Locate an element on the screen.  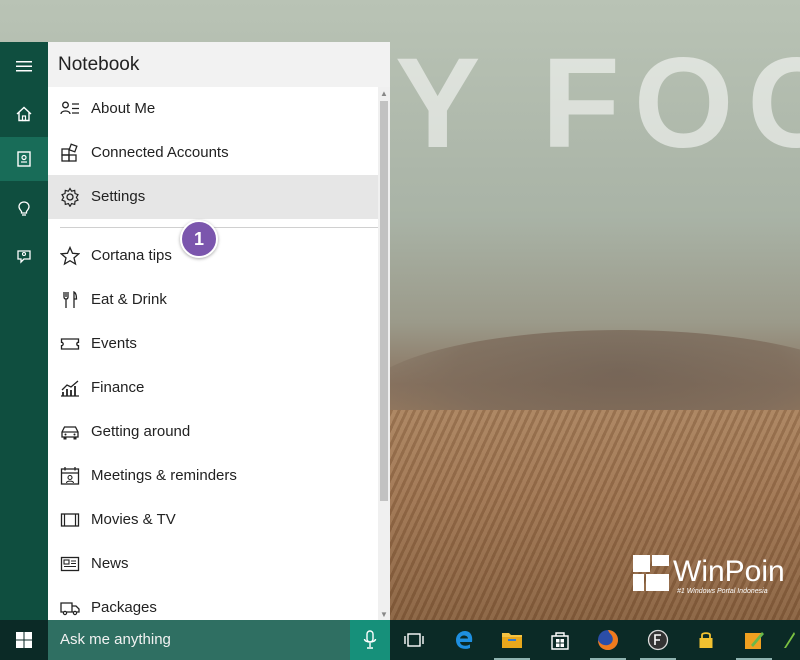
menu-item-label: Finance is located at coordinates (118, 387).